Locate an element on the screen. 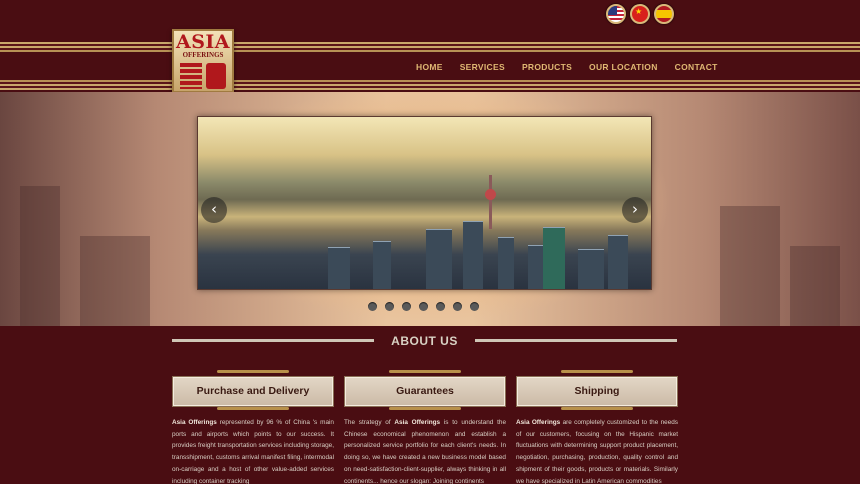  nav-home: HOME is located at coordinates (429, 67).